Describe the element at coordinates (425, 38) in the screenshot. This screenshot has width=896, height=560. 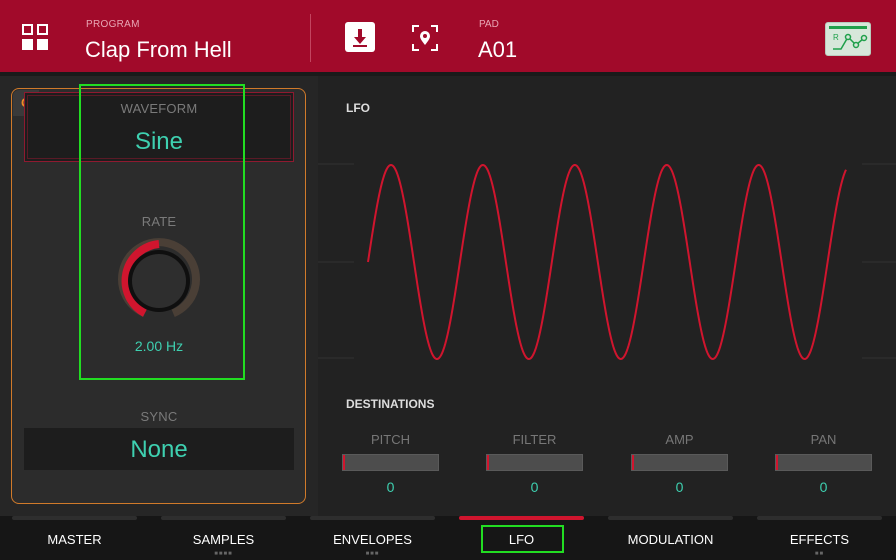
I see `locate-icon` at that location.